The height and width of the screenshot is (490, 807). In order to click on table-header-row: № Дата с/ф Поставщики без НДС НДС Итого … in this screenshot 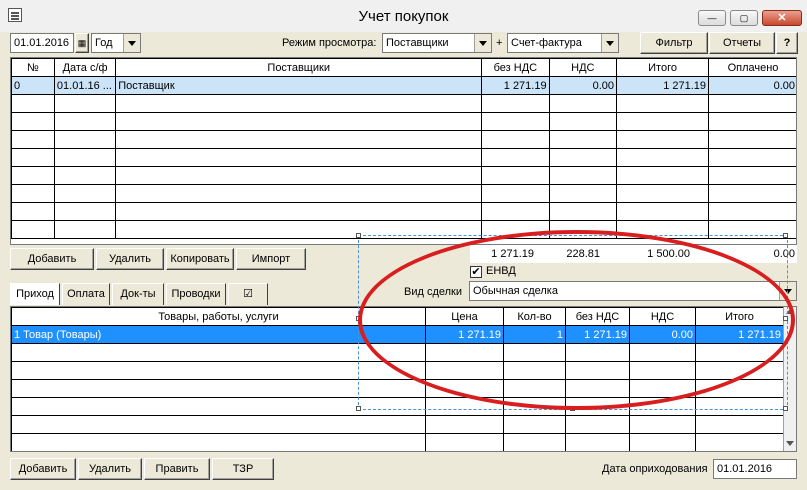, I will do `click(403, 67)`.